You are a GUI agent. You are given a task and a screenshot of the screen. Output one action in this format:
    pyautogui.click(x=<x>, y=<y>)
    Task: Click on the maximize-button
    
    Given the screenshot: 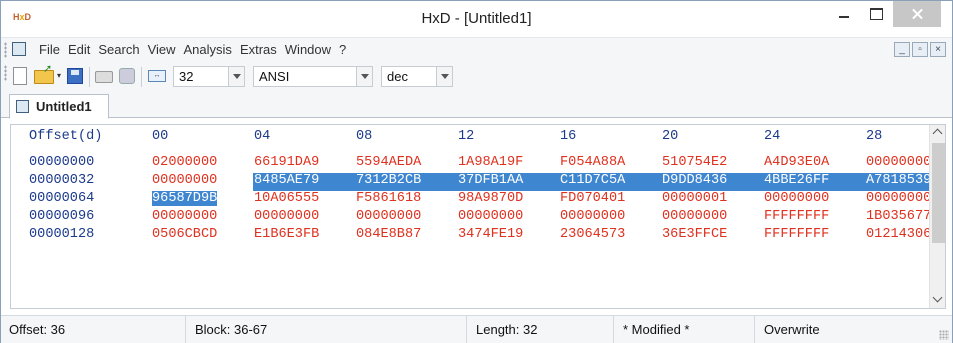 What is the action you would take?
    pyautogui.click(x=876, y=14)
    